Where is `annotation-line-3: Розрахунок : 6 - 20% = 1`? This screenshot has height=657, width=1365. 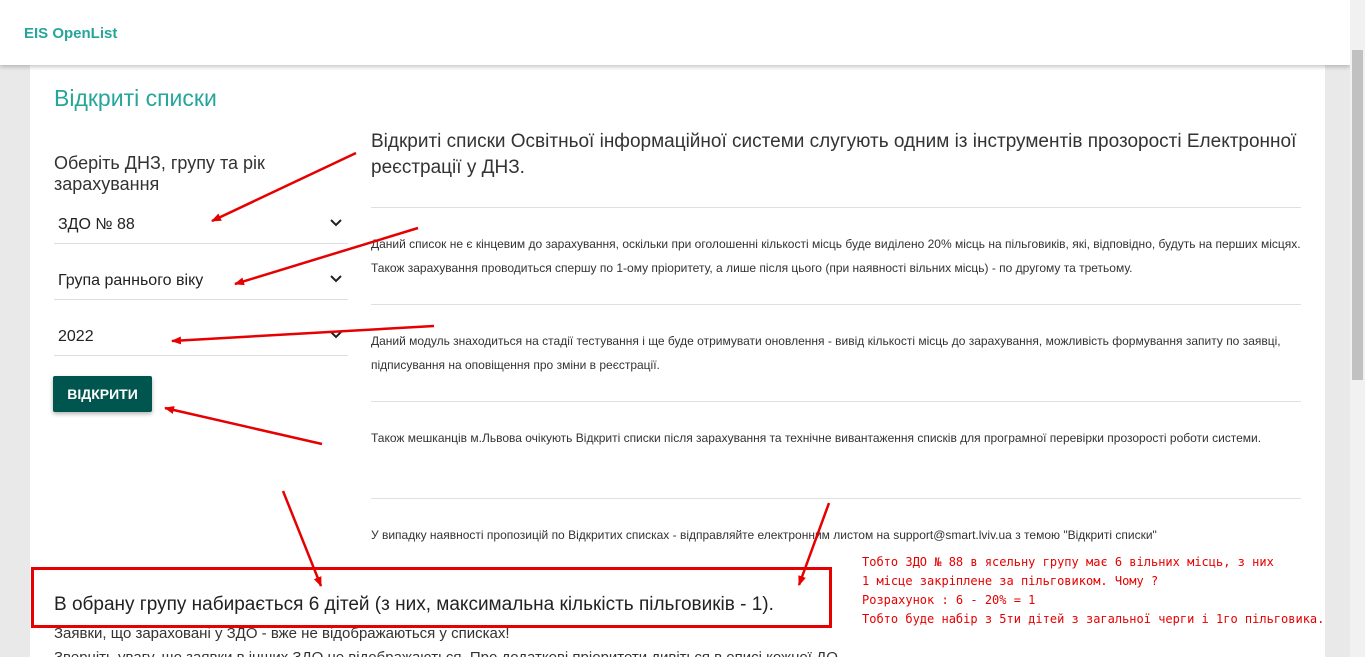 annotation-line-3: Розрахунок : 6 - 20% = 1 is located at coordinates (949, 600).